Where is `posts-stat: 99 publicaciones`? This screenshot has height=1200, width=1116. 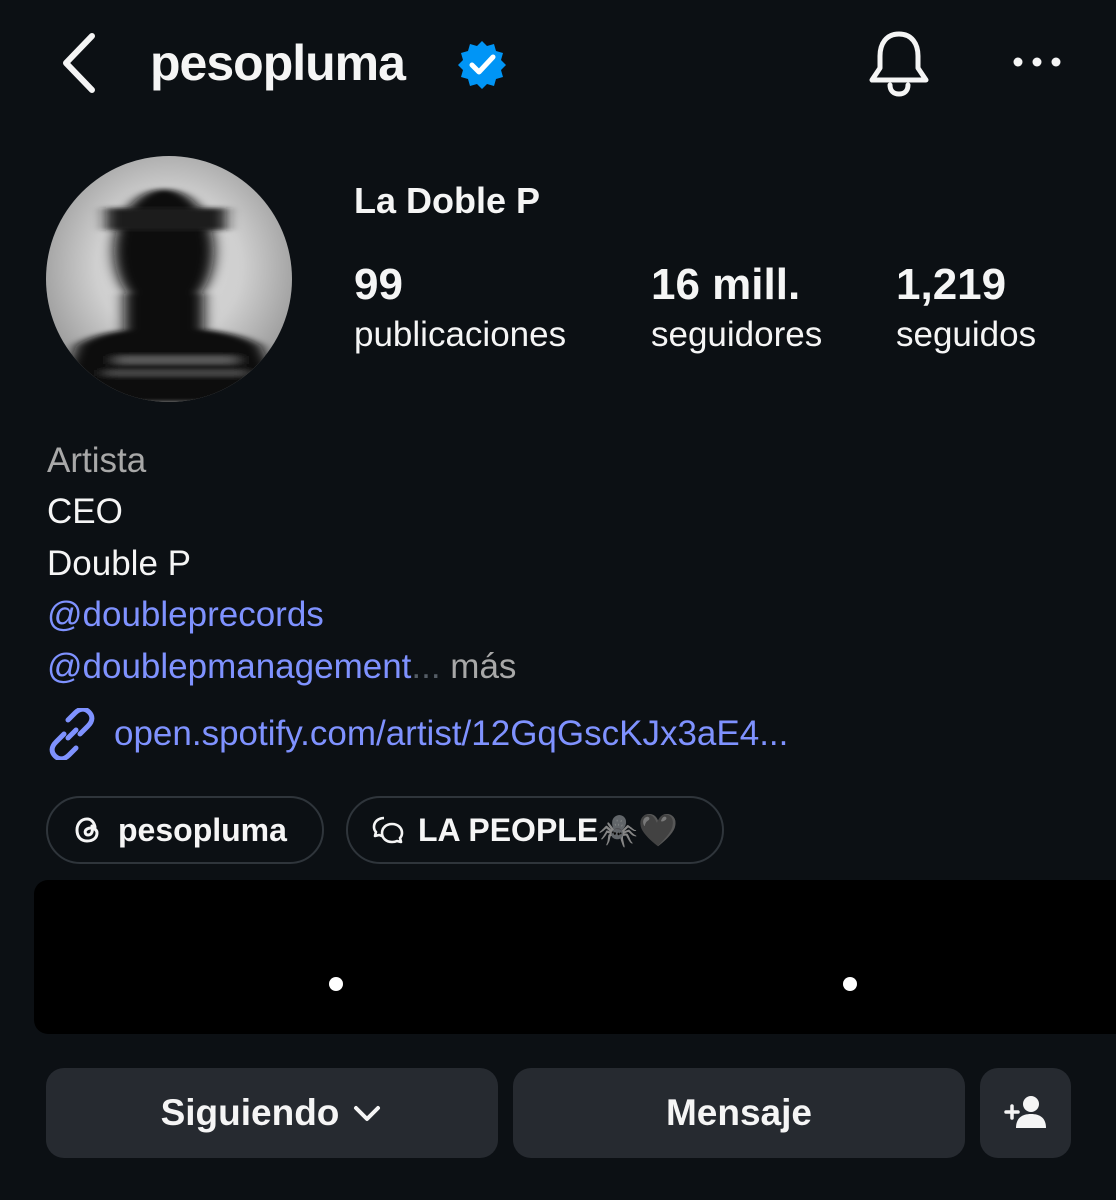
posts-stat: 99 publicaciones is located at coordinates (460, 308).